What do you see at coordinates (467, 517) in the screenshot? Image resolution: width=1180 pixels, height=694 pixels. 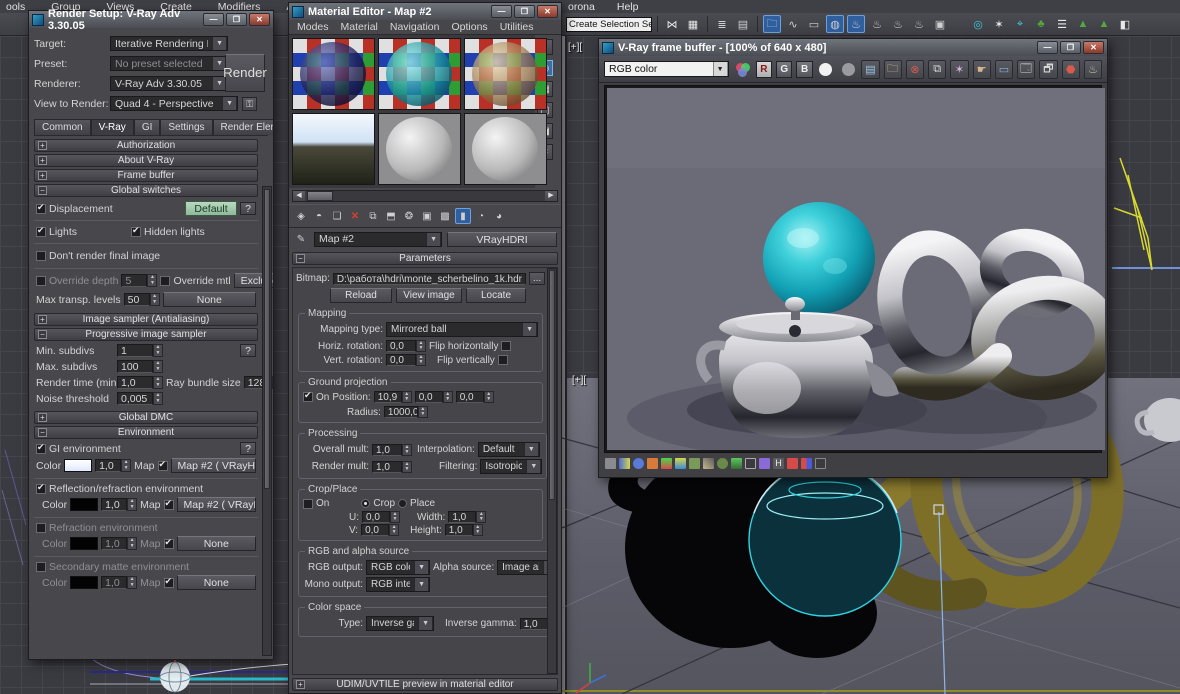 I see `width-spinner: 1,0` at bounding box center [467, 517].